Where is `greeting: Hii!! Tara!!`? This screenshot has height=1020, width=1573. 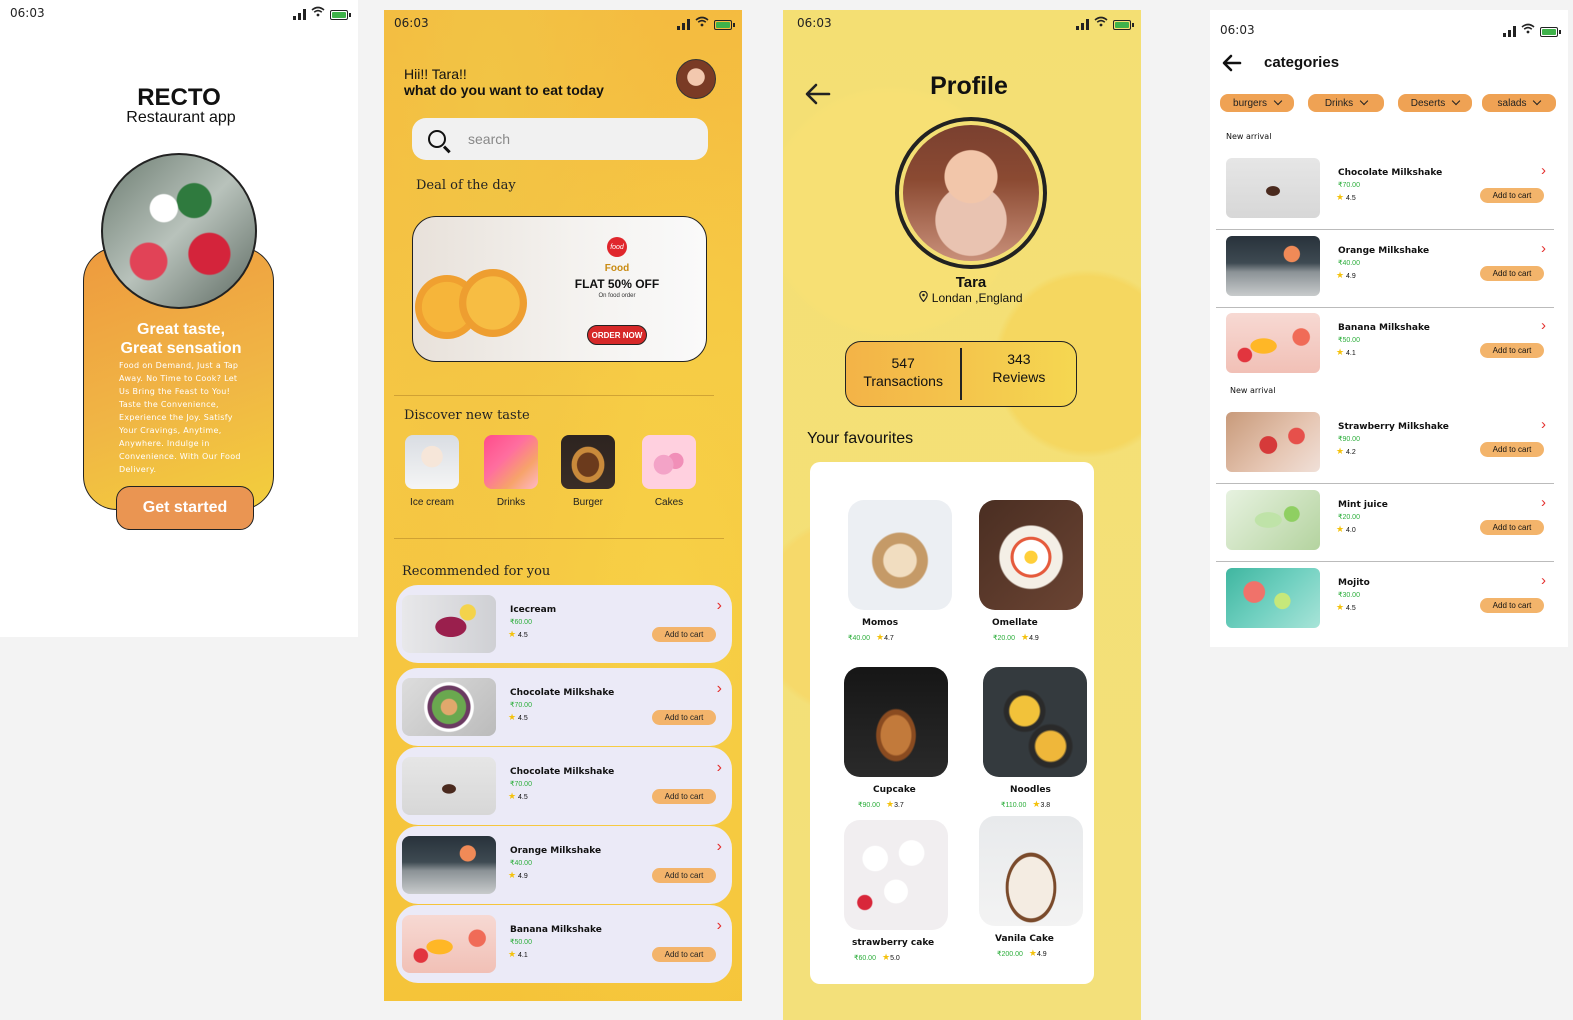 greeting: Hii!! Tara!! is located at coordinates (435, 74).